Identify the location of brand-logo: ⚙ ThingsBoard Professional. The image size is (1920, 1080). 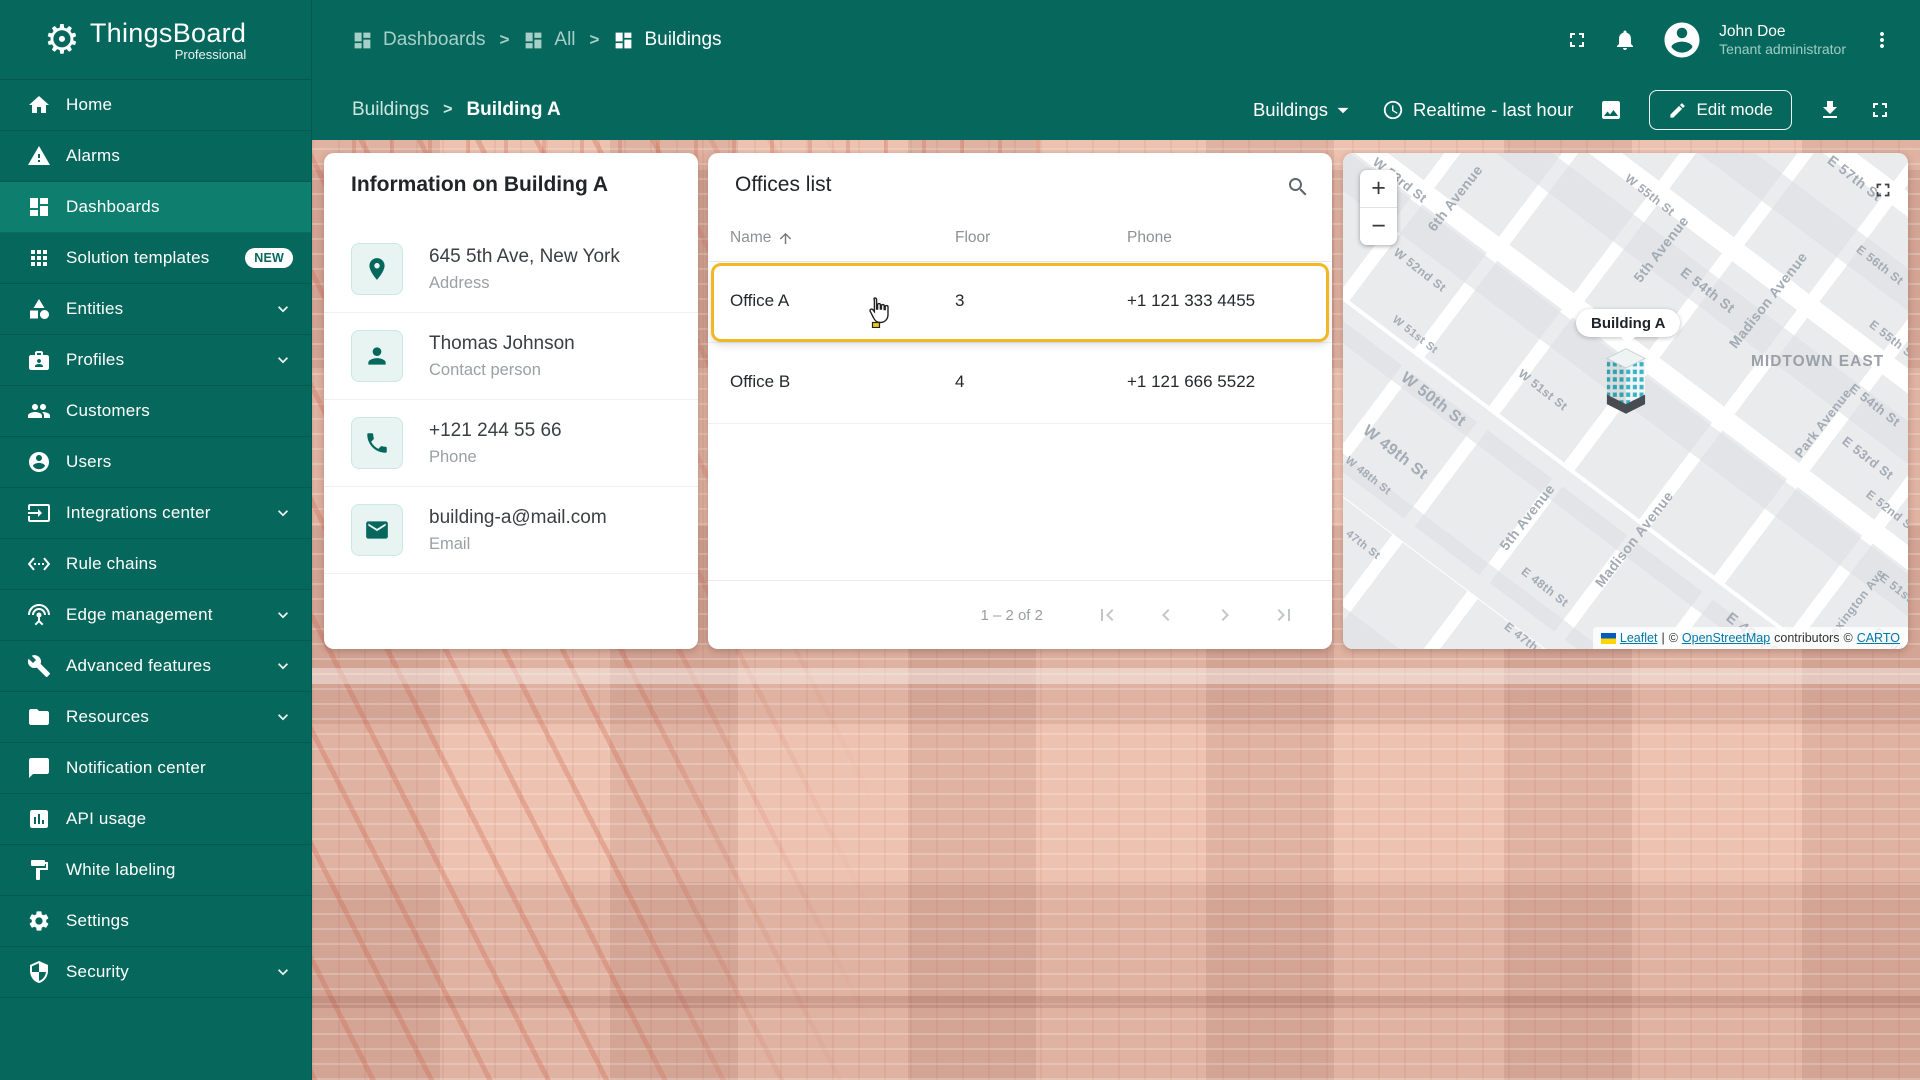
(155, 40).